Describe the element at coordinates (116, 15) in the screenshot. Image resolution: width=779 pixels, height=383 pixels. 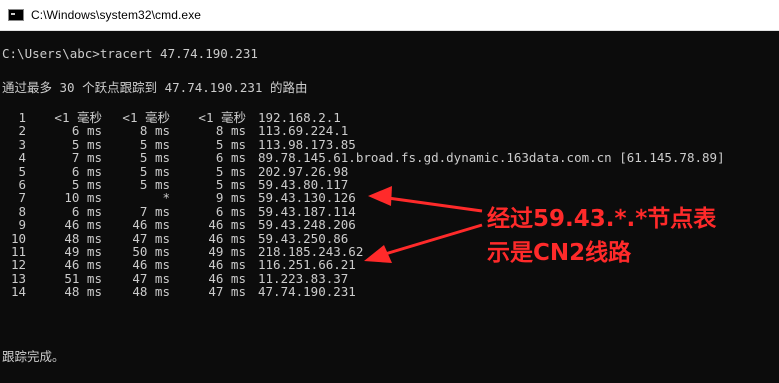
I see `window-title: C:\Windows\system32\cmd.exe` at that location.